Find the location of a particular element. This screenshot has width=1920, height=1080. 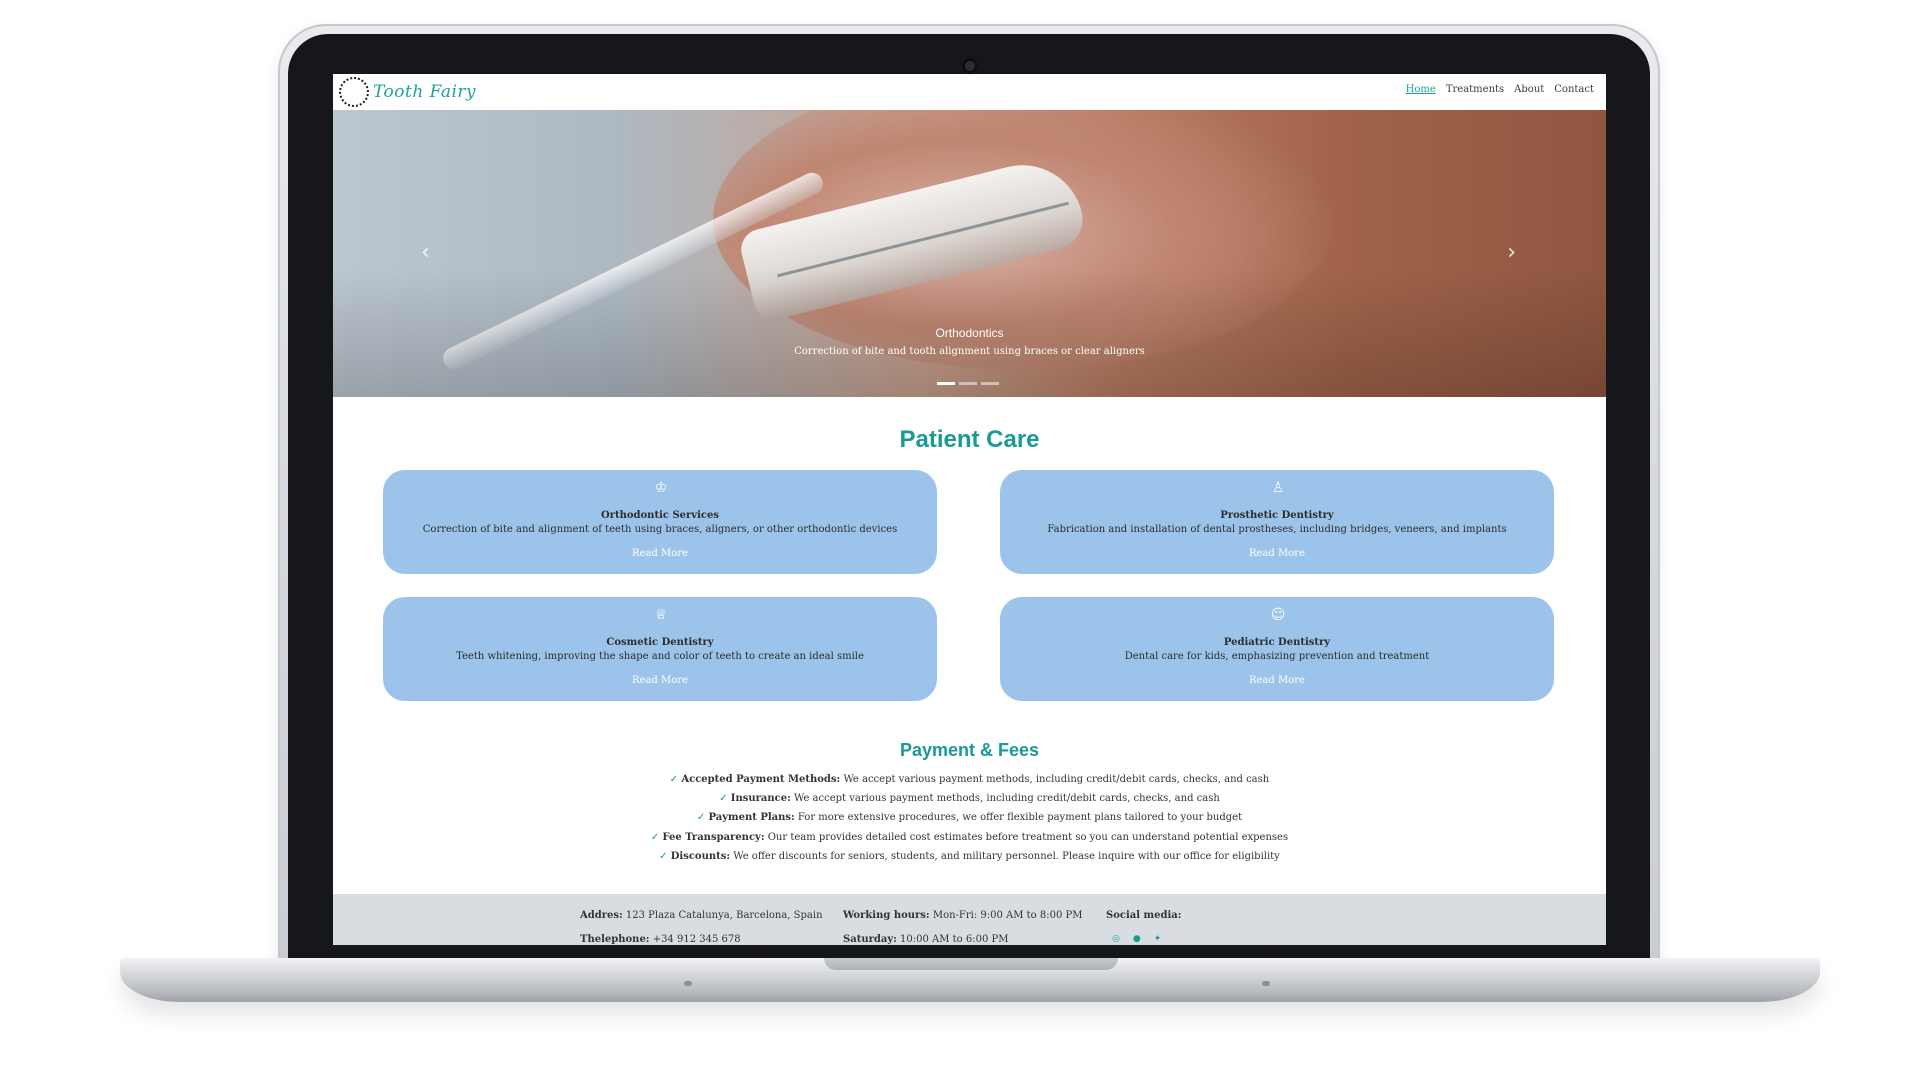

chevron-left-icon: ‹ is located at coordinates (425, 252).